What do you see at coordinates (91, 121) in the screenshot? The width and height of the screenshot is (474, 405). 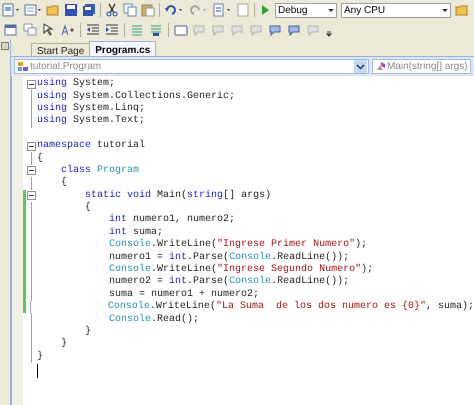 I see `code-line: using System.Text;` at bounding box center [91, 121].